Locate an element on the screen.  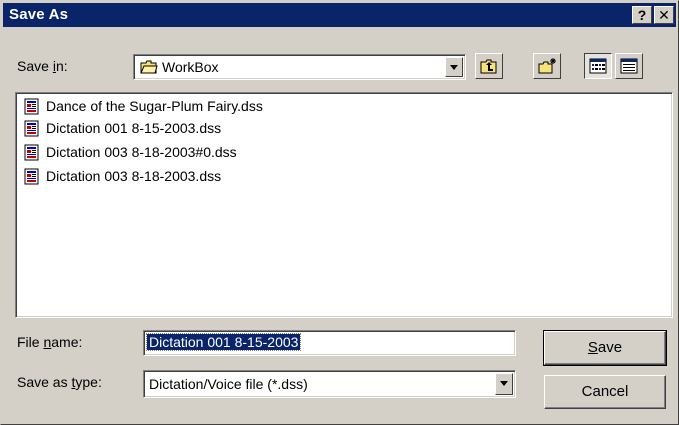
file-name-text: Dance of the Sugar-Plum Fairy.dss is located at coordinates (154, 106).